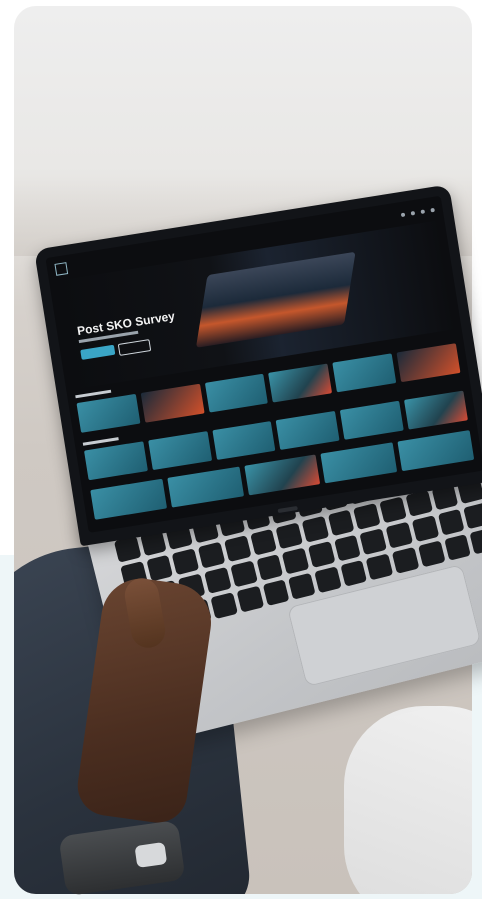 This screenshot has height=899, width=482. What do you see at coordinates (287, 509) in the screenshot?
I see `bezel-notch` at bounding box center [287, 509].